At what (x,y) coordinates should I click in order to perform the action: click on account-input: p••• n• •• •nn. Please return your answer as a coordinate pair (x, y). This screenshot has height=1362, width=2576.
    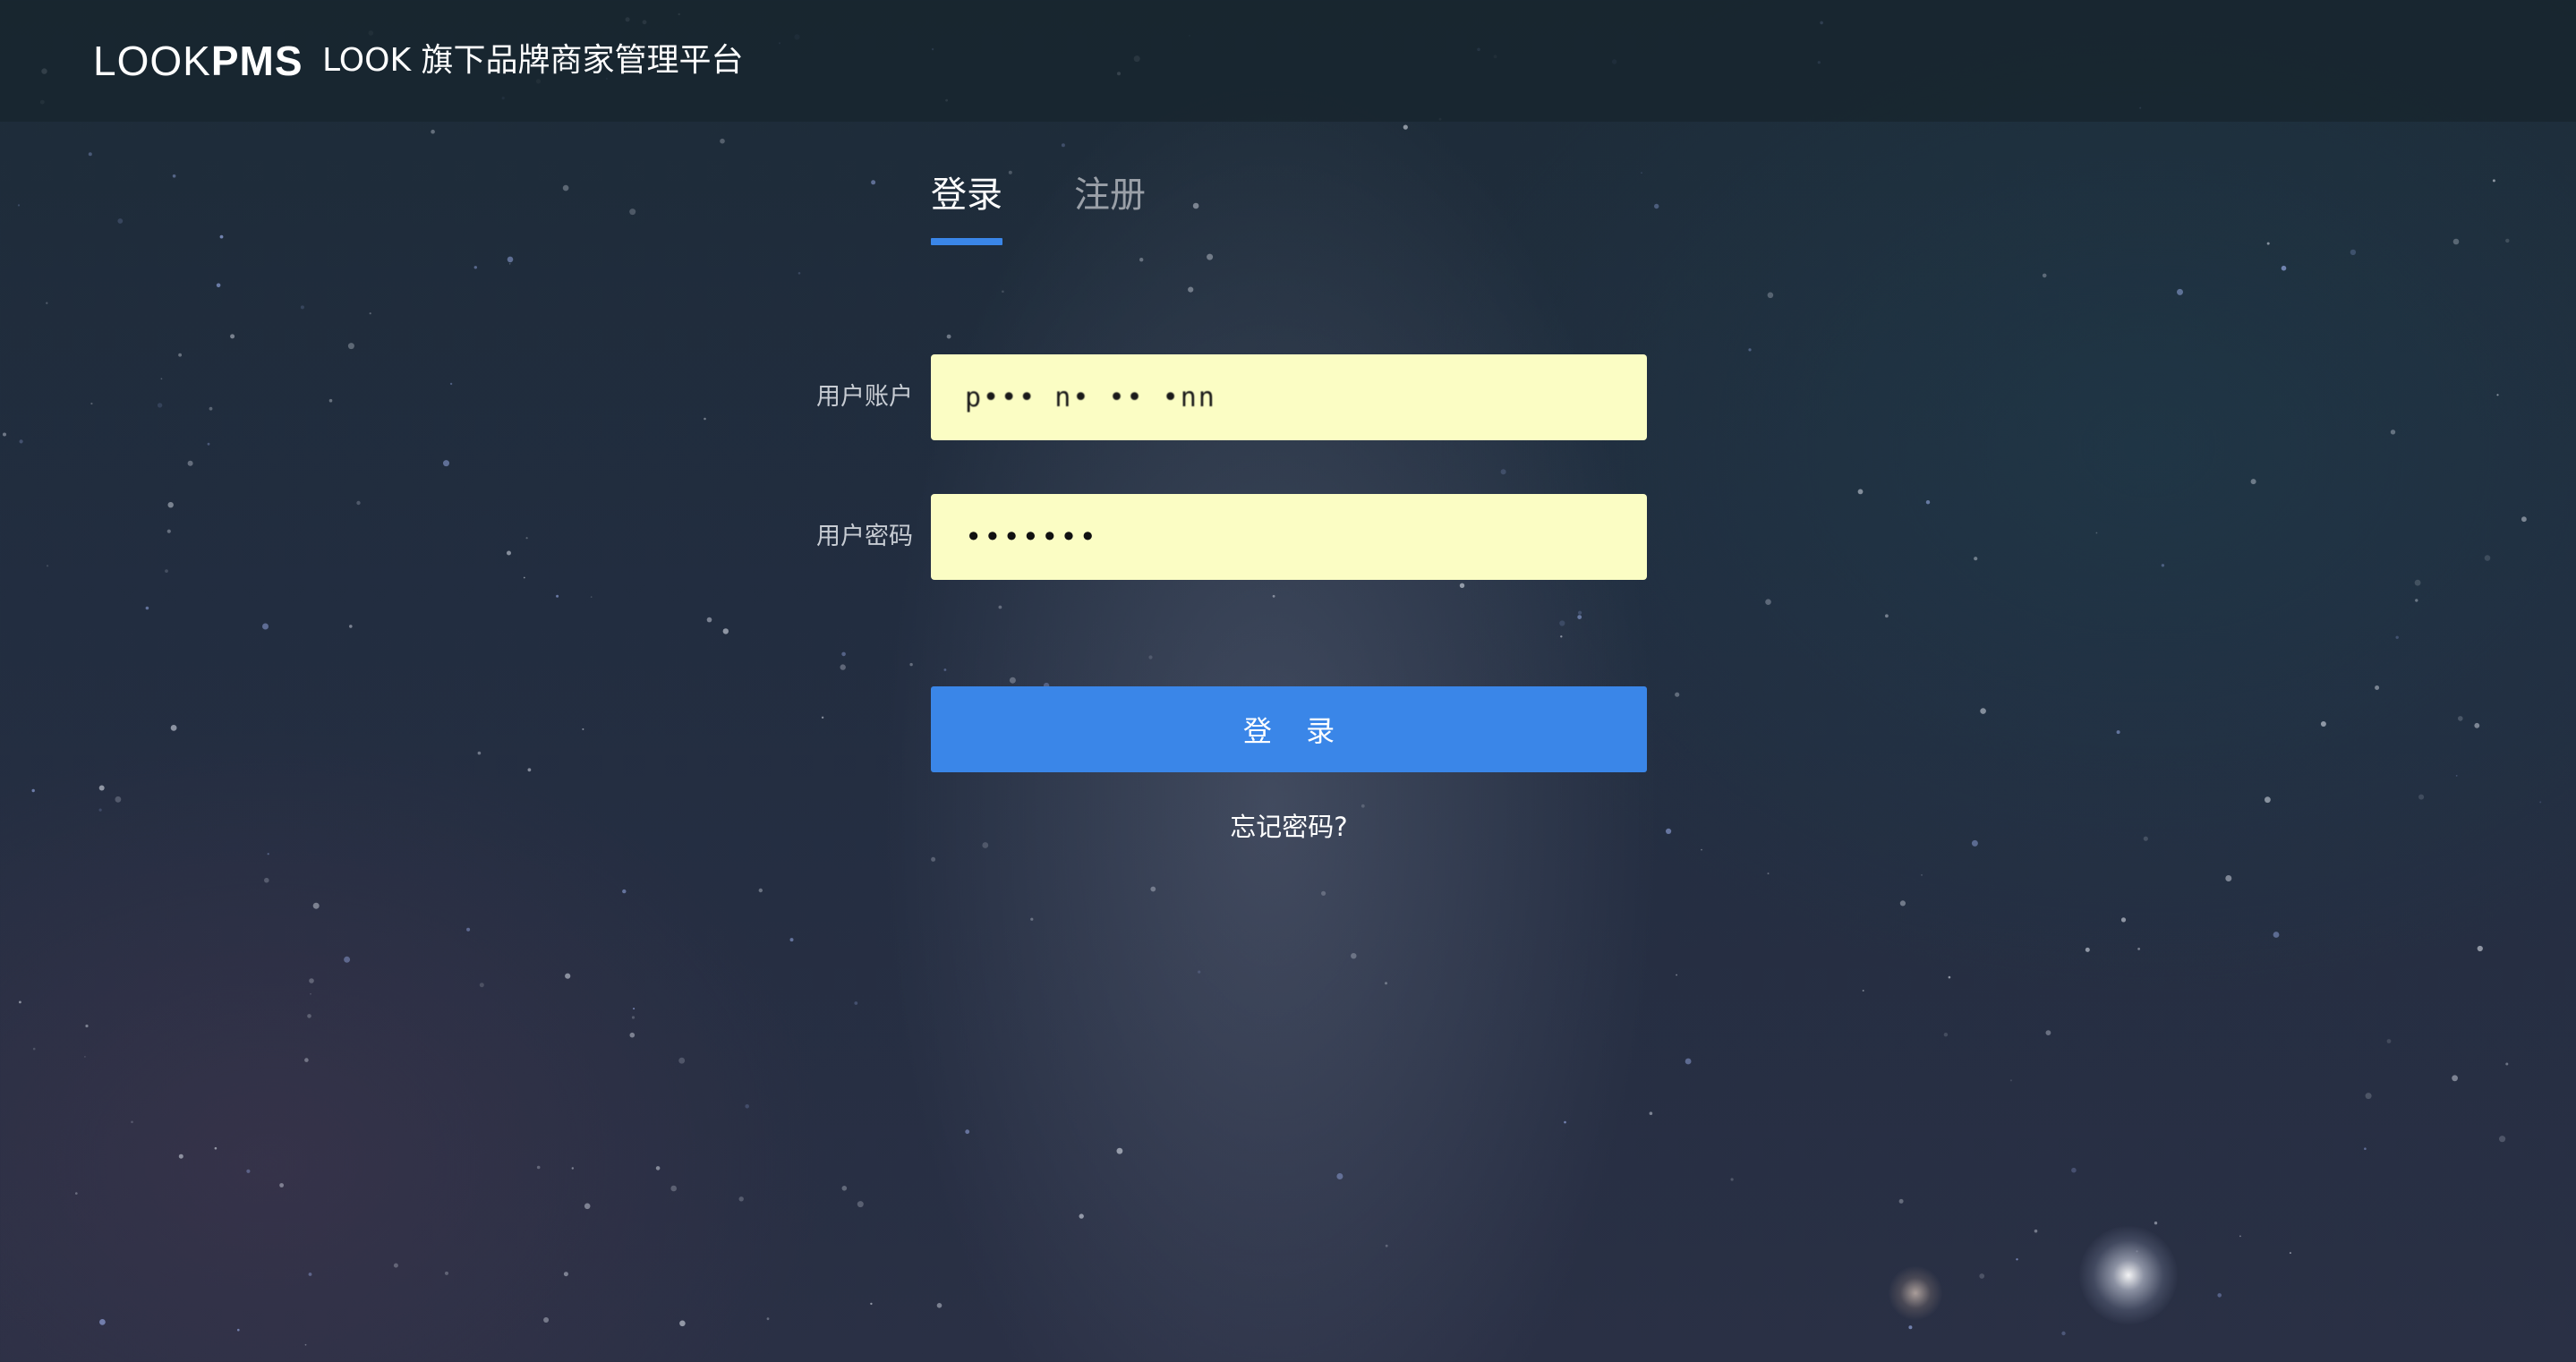
    Looking at the image, I should click on (1289, 397).